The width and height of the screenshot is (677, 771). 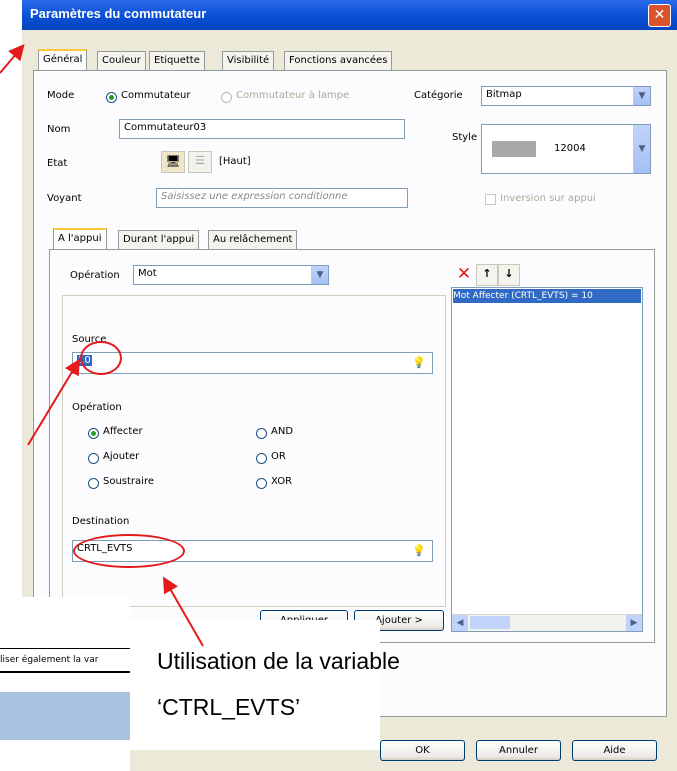 What do you see at coordinates (183, 611) in the screenshot?
I see `arrow-to-destination` at bounding box center [183, 611].